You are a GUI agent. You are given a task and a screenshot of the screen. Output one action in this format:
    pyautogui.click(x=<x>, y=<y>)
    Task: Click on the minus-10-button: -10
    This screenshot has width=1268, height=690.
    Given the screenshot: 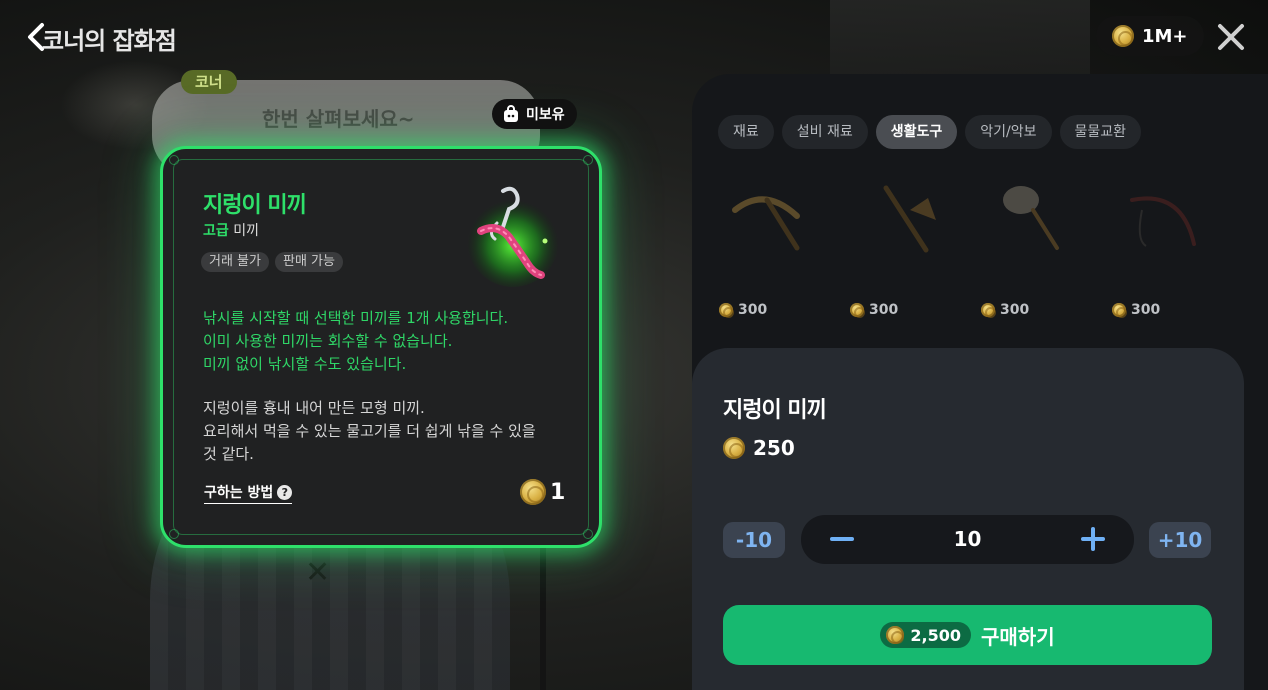 What is the action you would take?
    pyautogui.click(x=754, y=540)
    